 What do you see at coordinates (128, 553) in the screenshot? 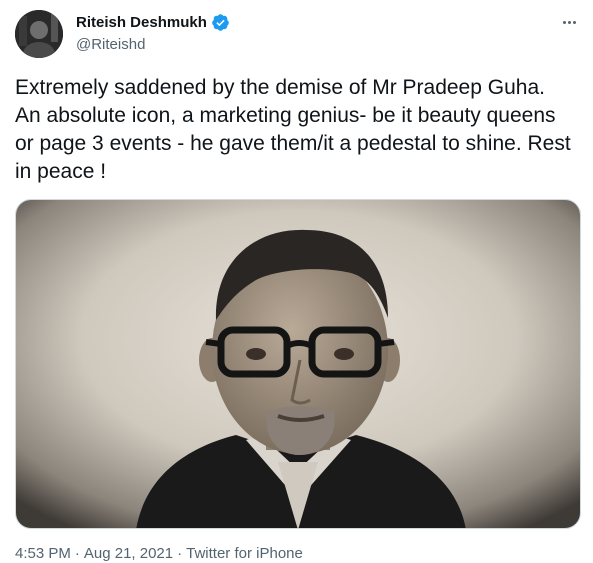
I see `tweet-date: Aug 21, 2021` at bounding box center [128, 553].